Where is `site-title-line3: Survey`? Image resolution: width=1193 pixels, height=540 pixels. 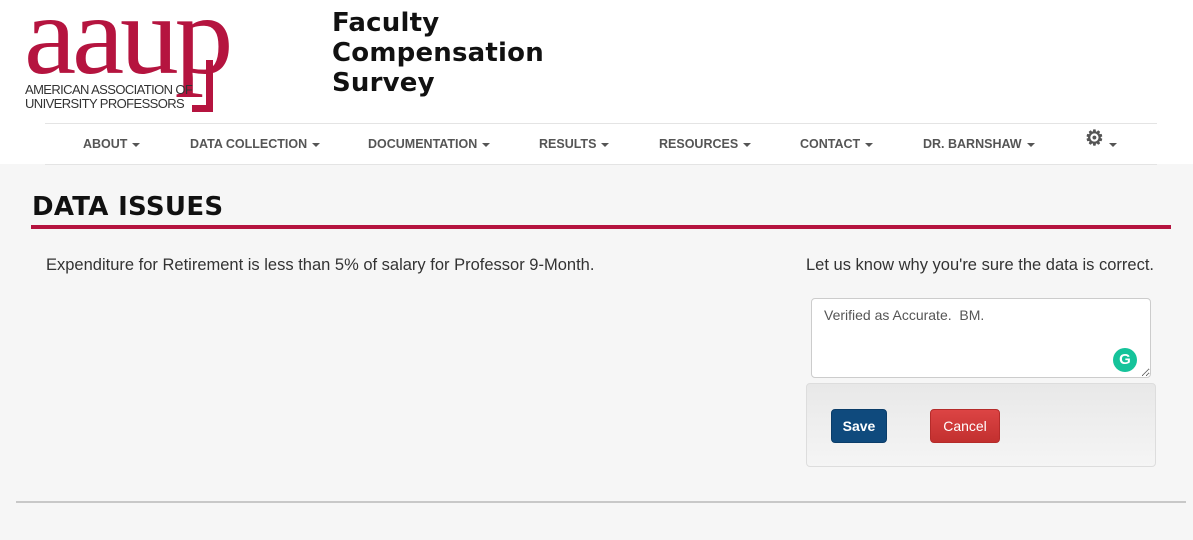
site-title-line3: Survey is located at coordinates (383, 83).